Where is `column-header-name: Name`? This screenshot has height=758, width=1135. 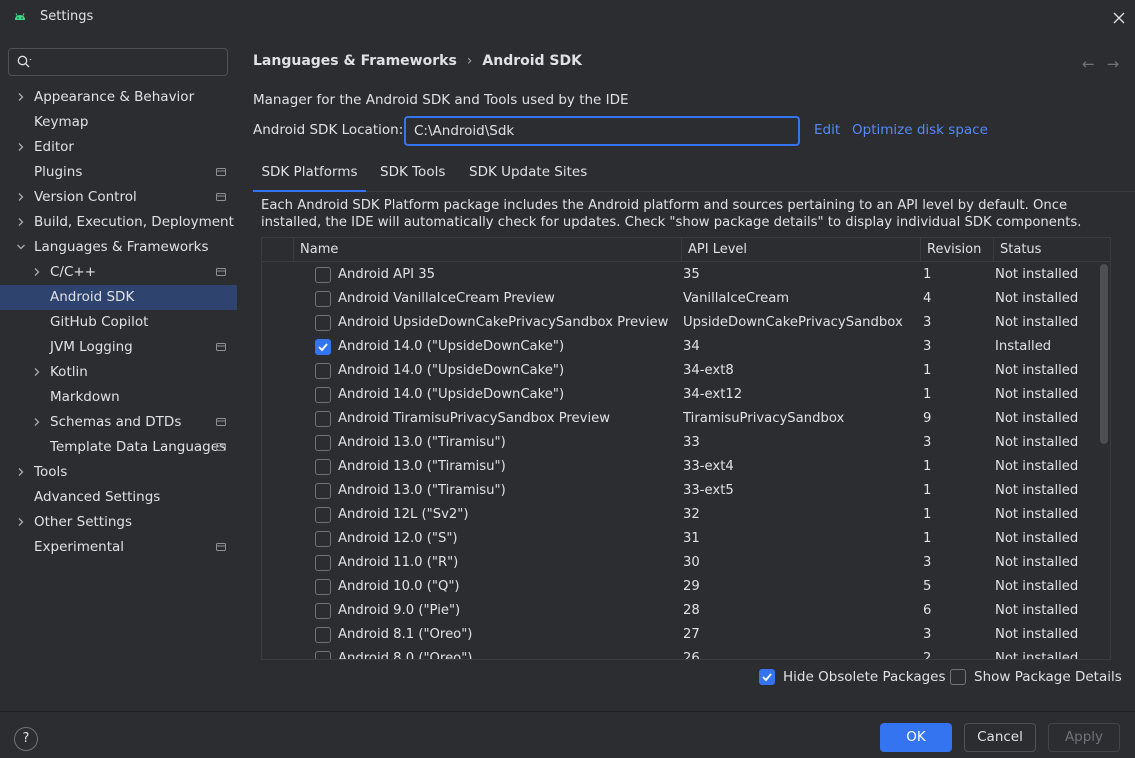 column-header-name: Name is located at coordinates (486, 250).